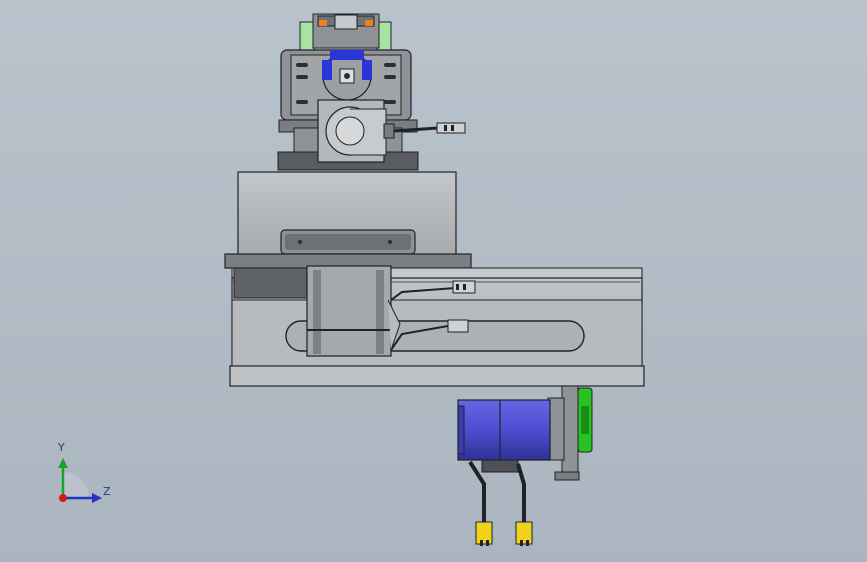 This screenshot has height=562, width=867. Describe the element at coordinates (585, 420) in the screenshot. I see `pulley-hub` at that location.